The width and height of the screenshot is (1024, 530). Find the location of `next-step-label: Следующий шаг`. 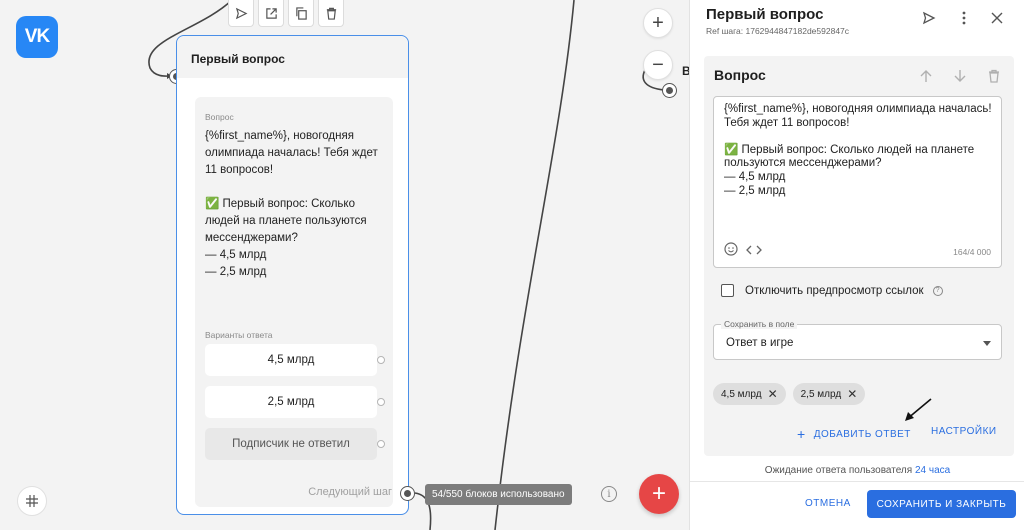

next-step-label: Следующий шаг is located at coordinates (350, 492).